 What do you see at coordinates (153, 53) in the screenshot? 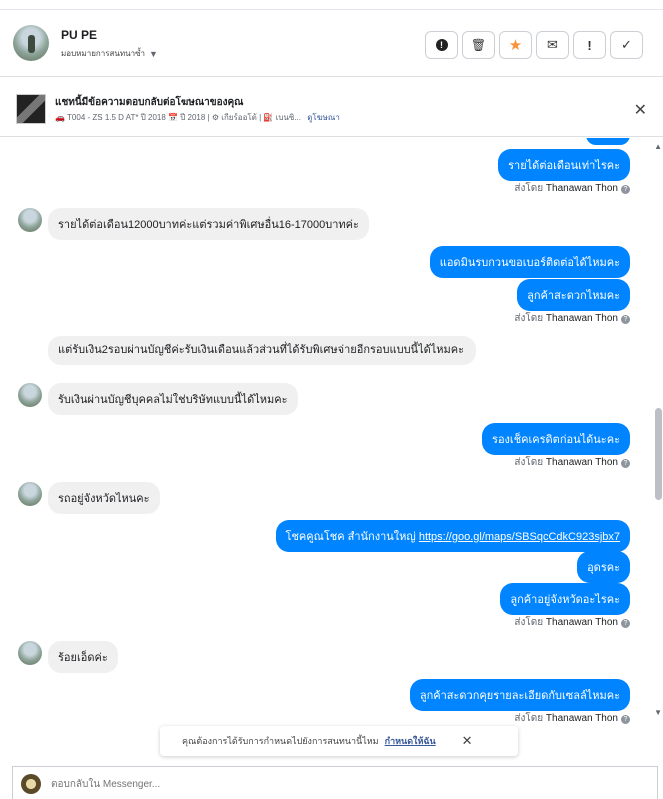
I see `caret-down-icon: ▼` at bounding box center [153, 53].